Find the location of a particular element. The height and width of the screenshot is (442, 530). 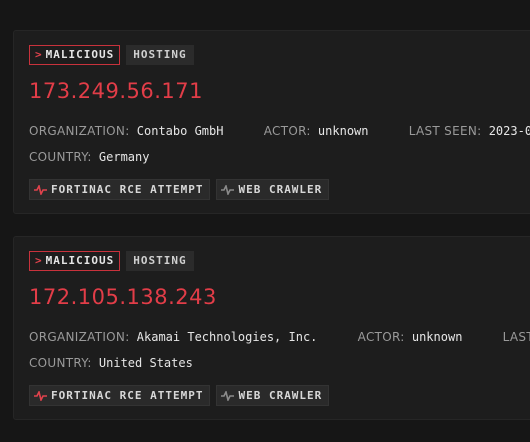

country-field: COUNTRY: Germany is located at coordinates (89, 157).